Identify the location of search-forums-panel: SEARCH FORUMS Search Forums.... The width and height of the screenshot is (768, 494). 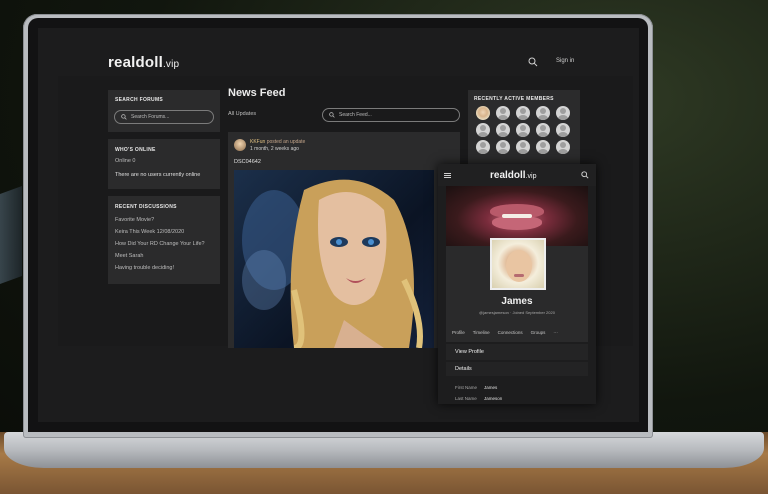
(164, 111).